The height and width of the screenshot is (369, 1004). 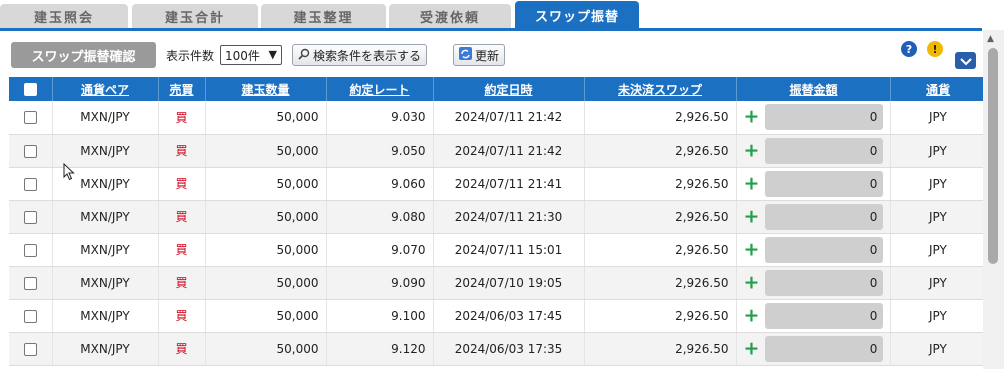 What do you see at coordinates (380, 349) in the screenshot?
I see `contract-rate-cell: 9.120` at bounding box center [380, 349].